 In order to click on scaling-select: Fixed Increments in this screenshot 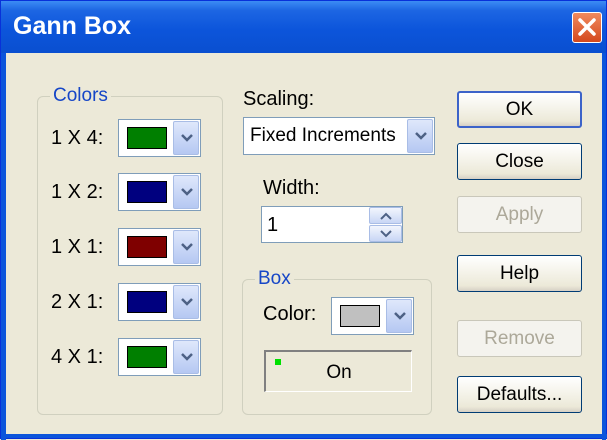, I will do `click(339, 136)`.